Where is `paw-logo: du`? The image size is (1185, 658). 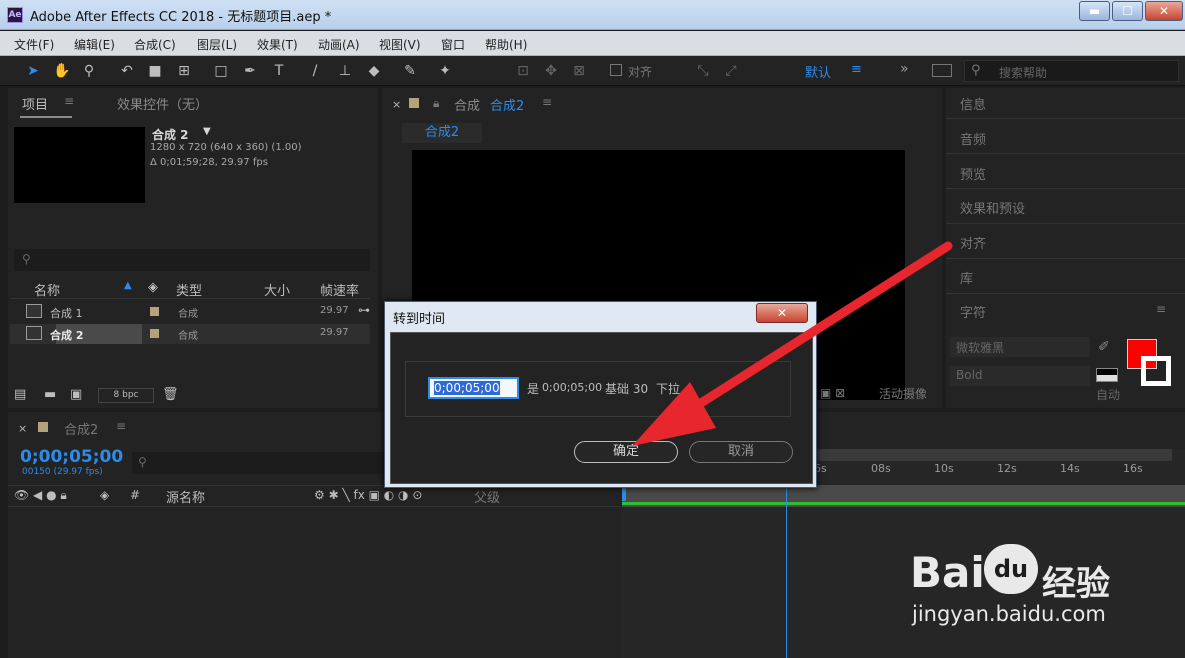 paw-logo: du is located at coordinates (1011, 569).